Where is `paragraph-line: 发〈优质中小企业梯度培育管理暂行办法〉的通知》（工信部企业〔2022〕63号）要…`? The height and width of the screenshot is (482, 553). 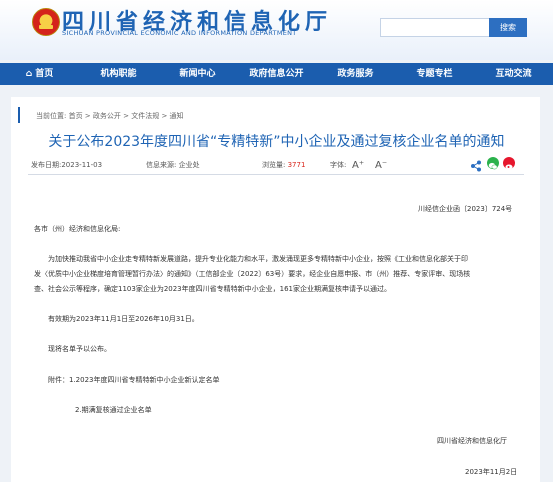
paragraph-line: 发〈优质中小企业梯度培育管理暂行办法〉的通知》（工信部企业〔2022〕63号）要… is located at coordinates (252, 274).